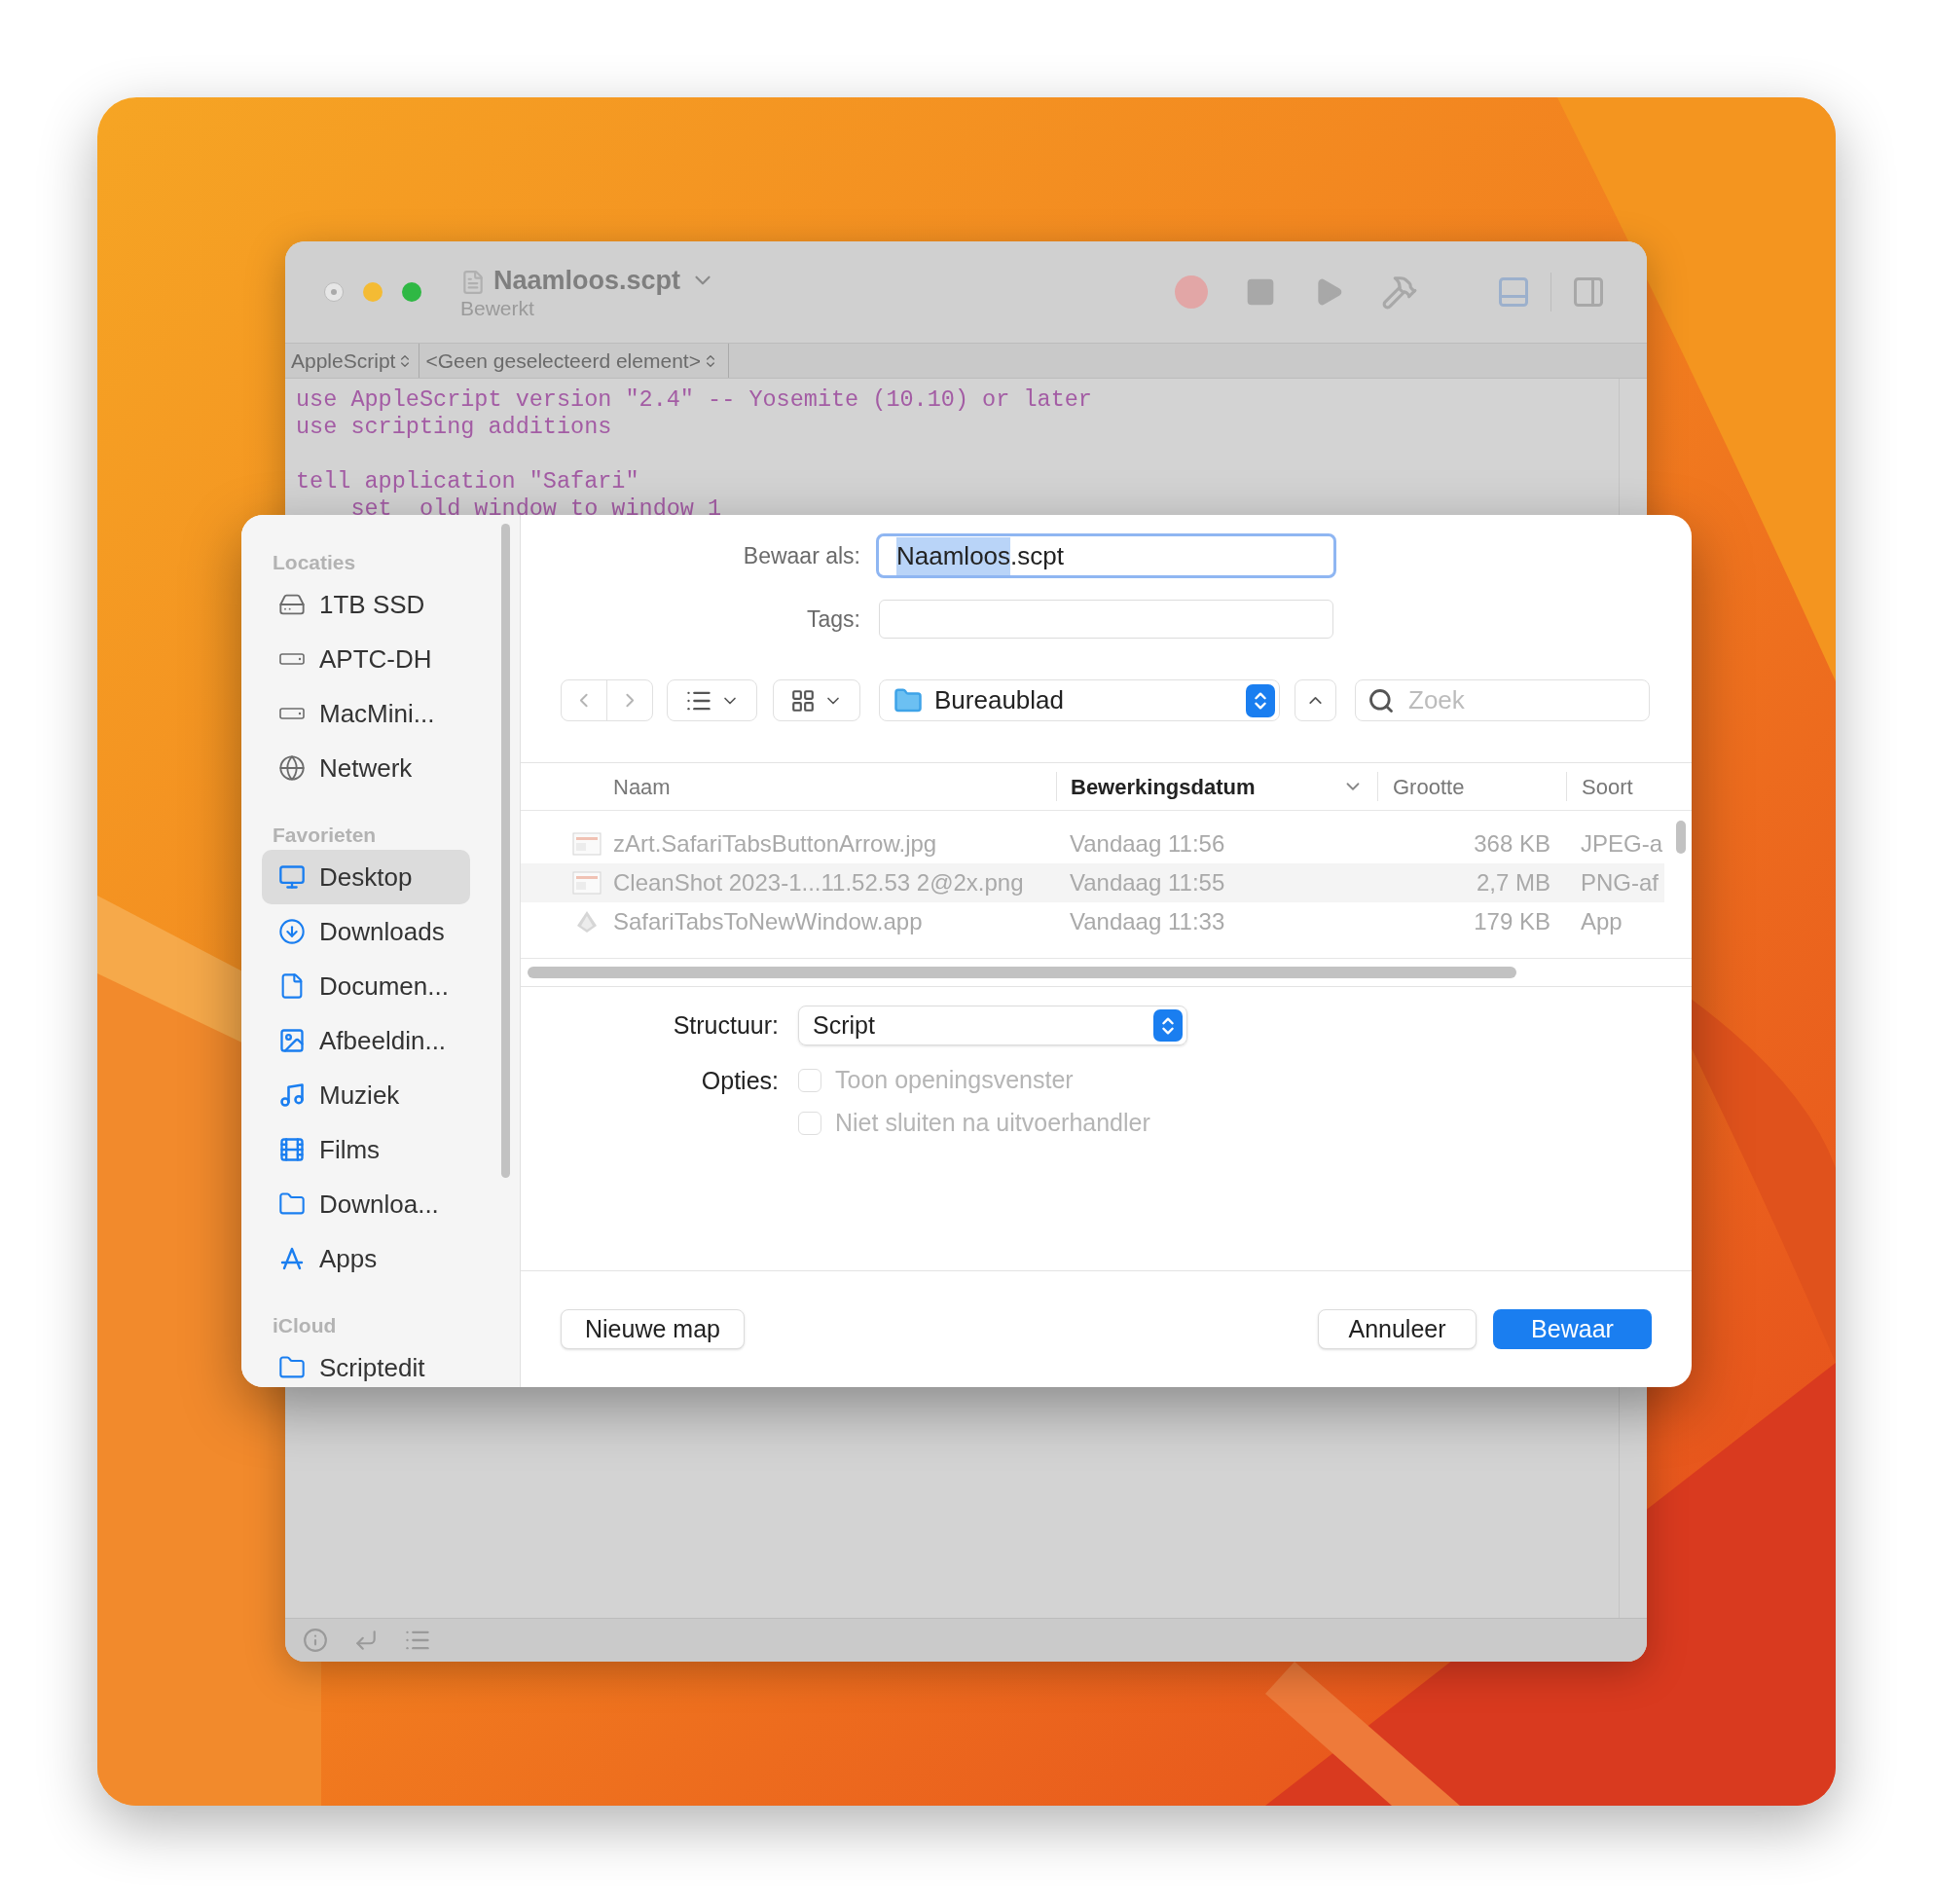 The image size is (1933, 1904). What do you see at coordinates (1022, 972) in the screenshot?
I see `horizontal-scroll-bar` at bounding box center [1022, 972].